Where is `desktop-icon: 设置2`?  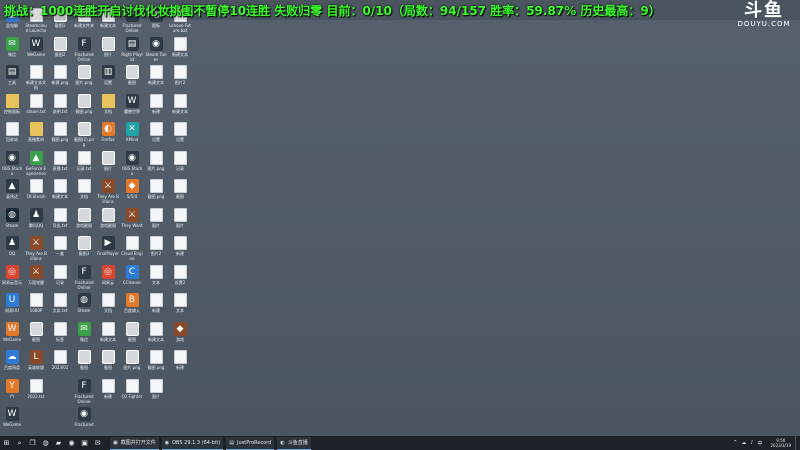 desktop-icon: 设置2 is located at coordinates (180, 277).